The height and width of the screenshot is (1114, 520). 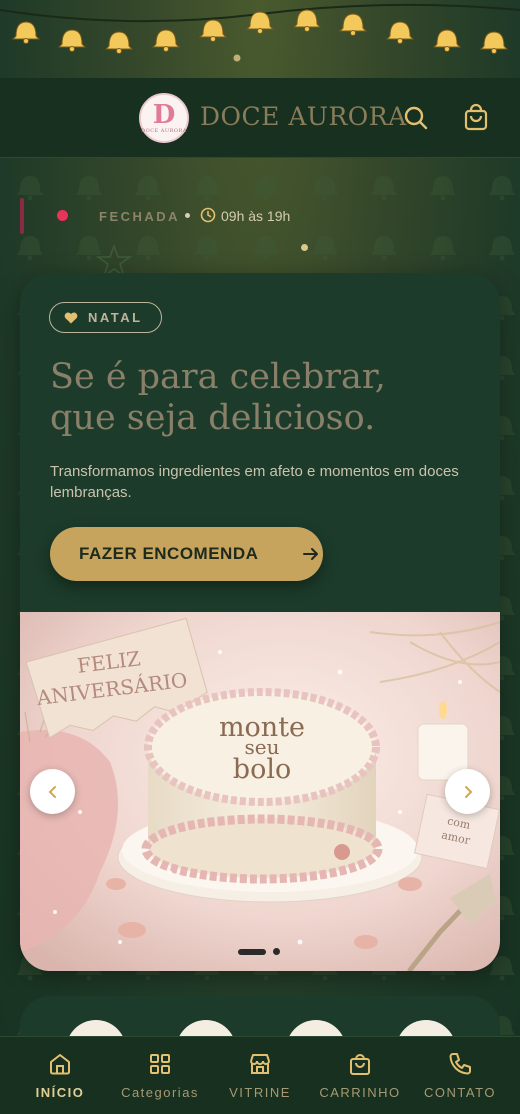 I want to click on nav-item-contato: CONTATO, so click(x=460, y=1075).